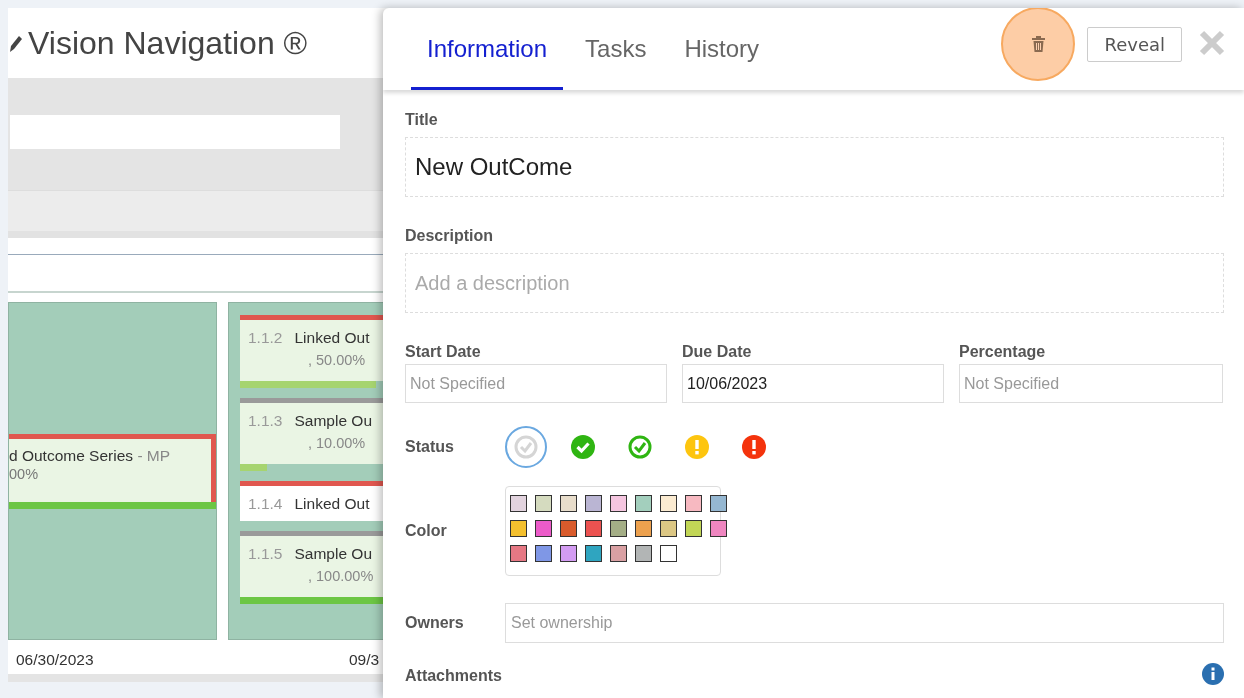 This screenshot has height=698, width=1244. What do you see at coordinates (435, 623) in the screenshot?
I see `field-label: Owners` at bounding box center [435, 623].